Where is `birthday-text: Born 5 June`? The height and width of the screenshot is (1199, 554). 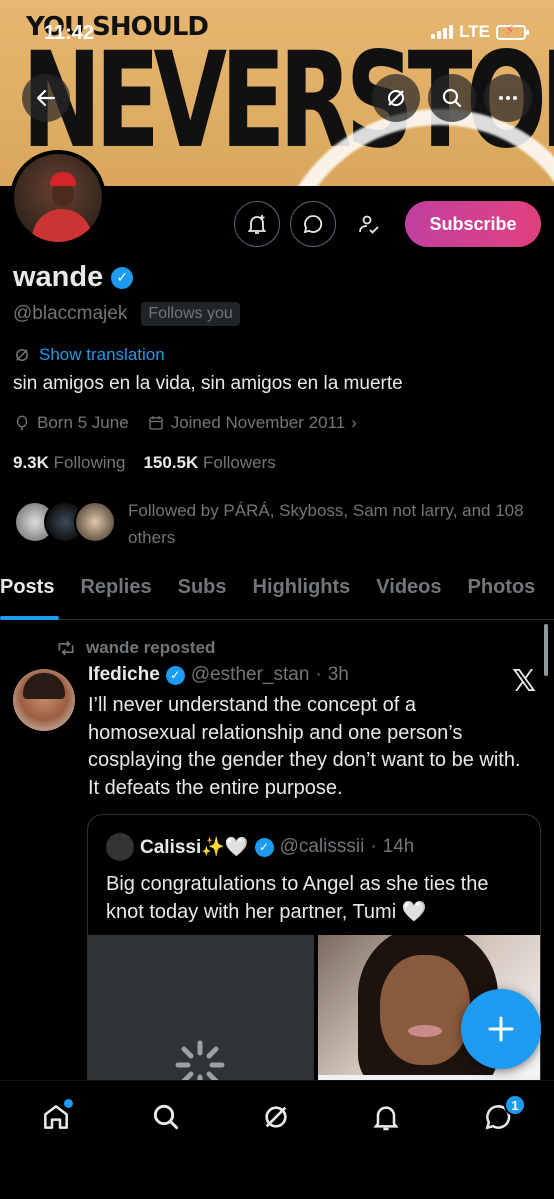
birthday-text: Born 5 June is located at coordinates (83, 422).